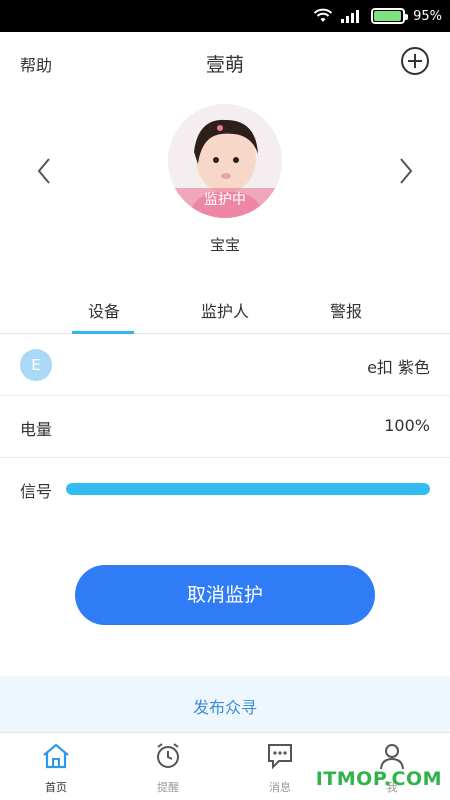  I want to click on battery-level-fill, so click(387, 16).